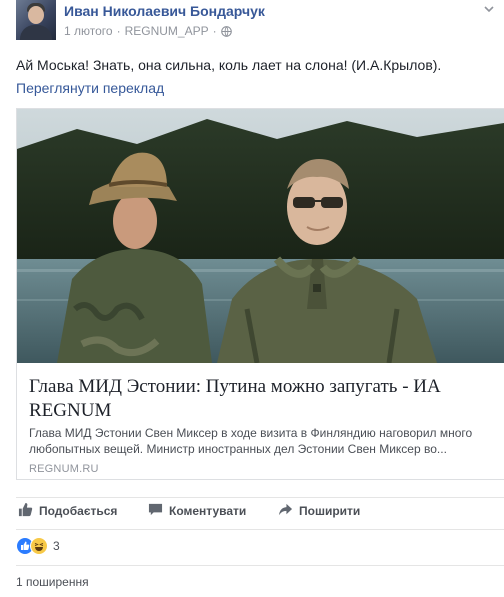  What do you see at coordinates (285, 511) in the screenshot?
I see `share-icon` at bounding box center [285, 511].